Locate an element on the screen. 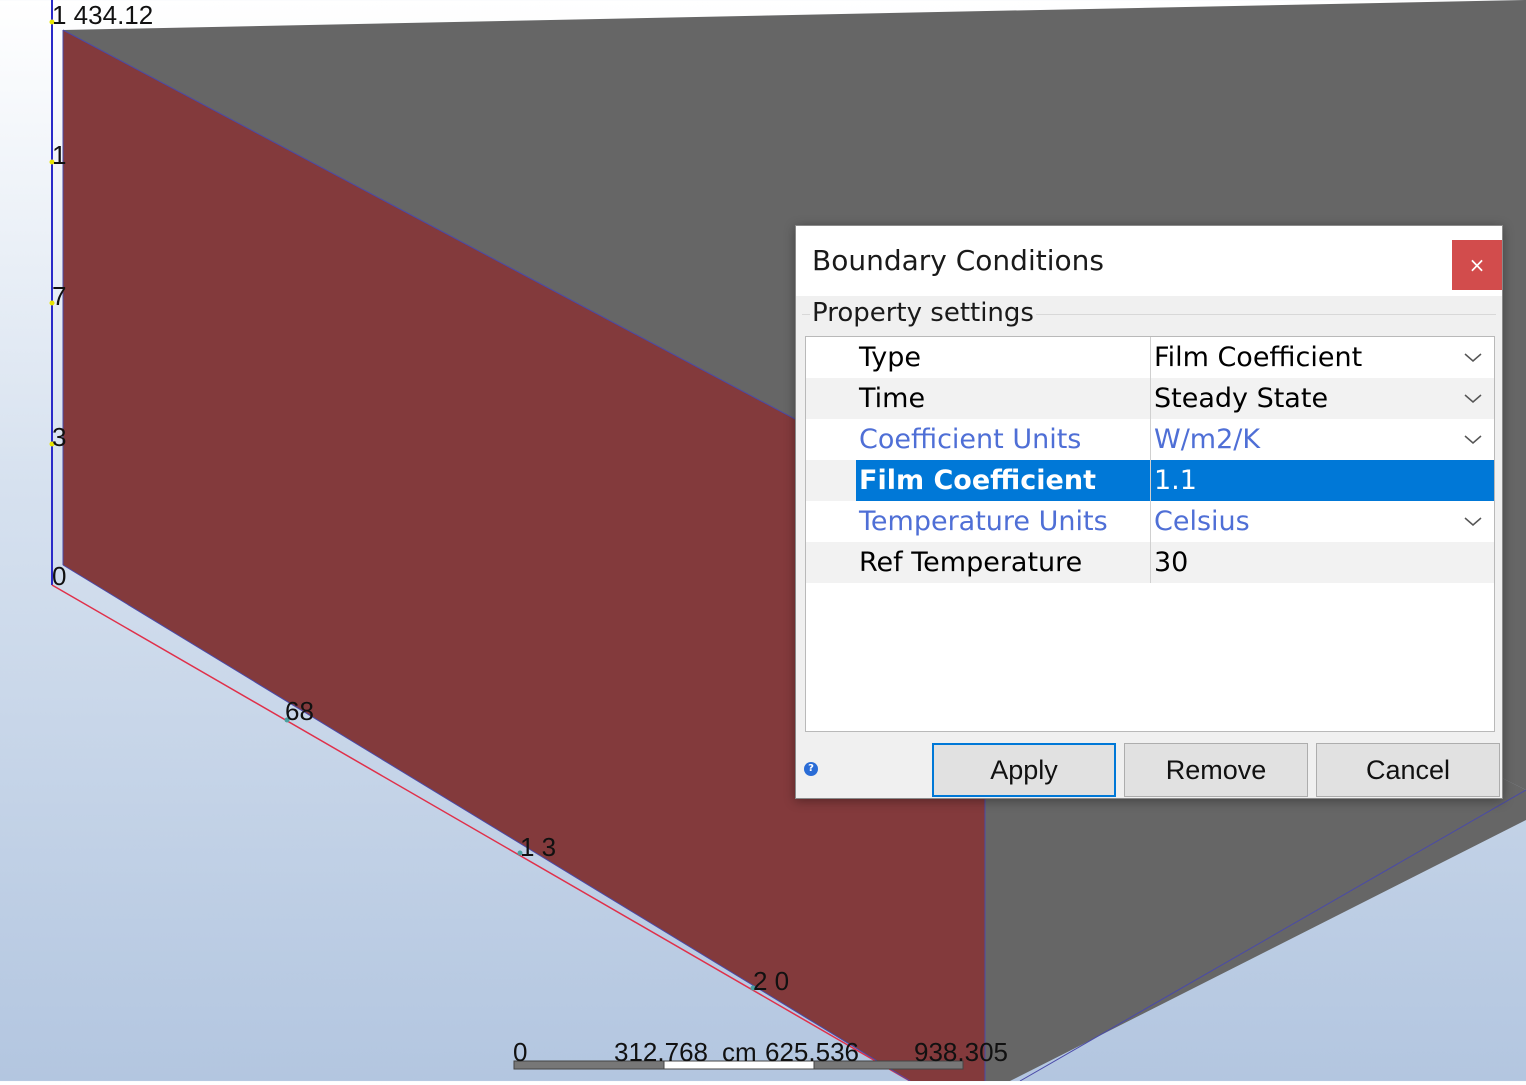  time-dropdown: Steady State is located at coordinates (1322, 398).